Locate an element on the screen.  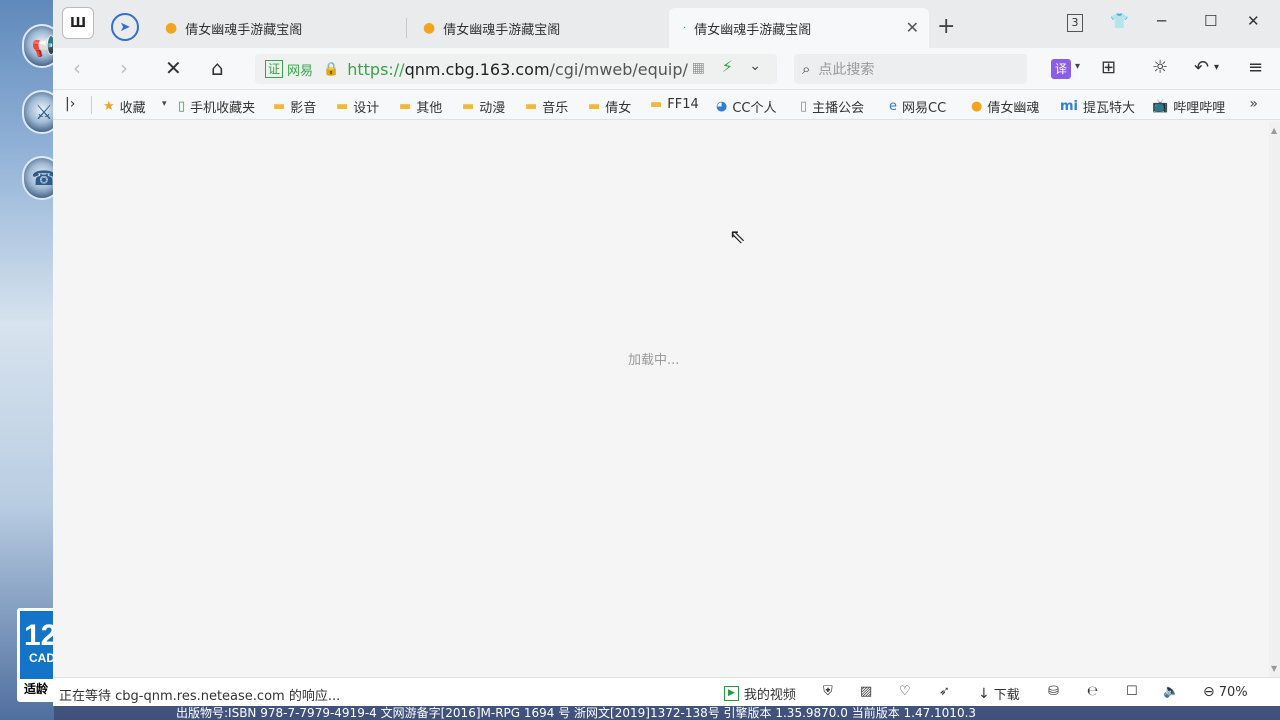
more-bookmarks-icon: » is located at coordinates (1253, 104).